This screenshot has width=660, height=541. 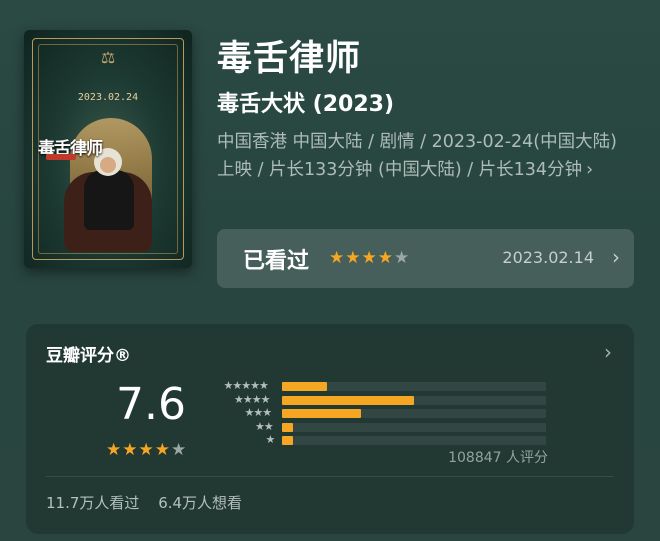 What do you see at coordinates (151, 502) in the screenshot?
I see `audience-stats: 11.7万人看过 6.4万人想看` at bounding box center [151, 502].